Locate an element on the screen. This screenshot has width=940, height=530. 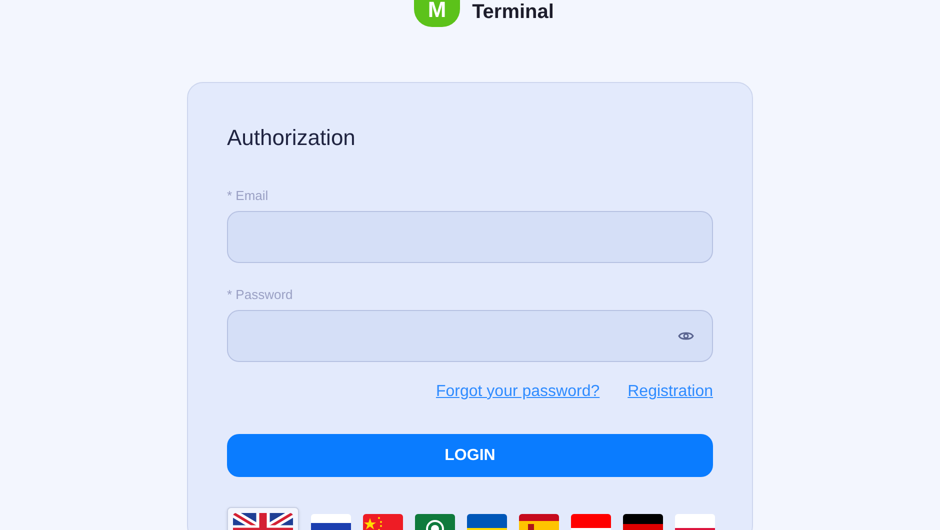
form-title: Authorization is located at coordinates (291, 138).